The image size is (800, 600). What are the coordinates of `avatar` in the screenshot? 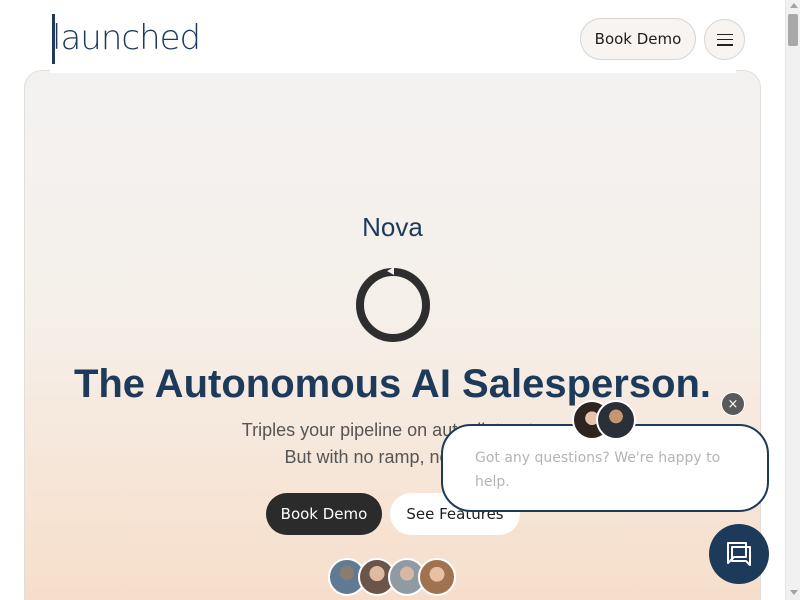 It's located at (437, 577).